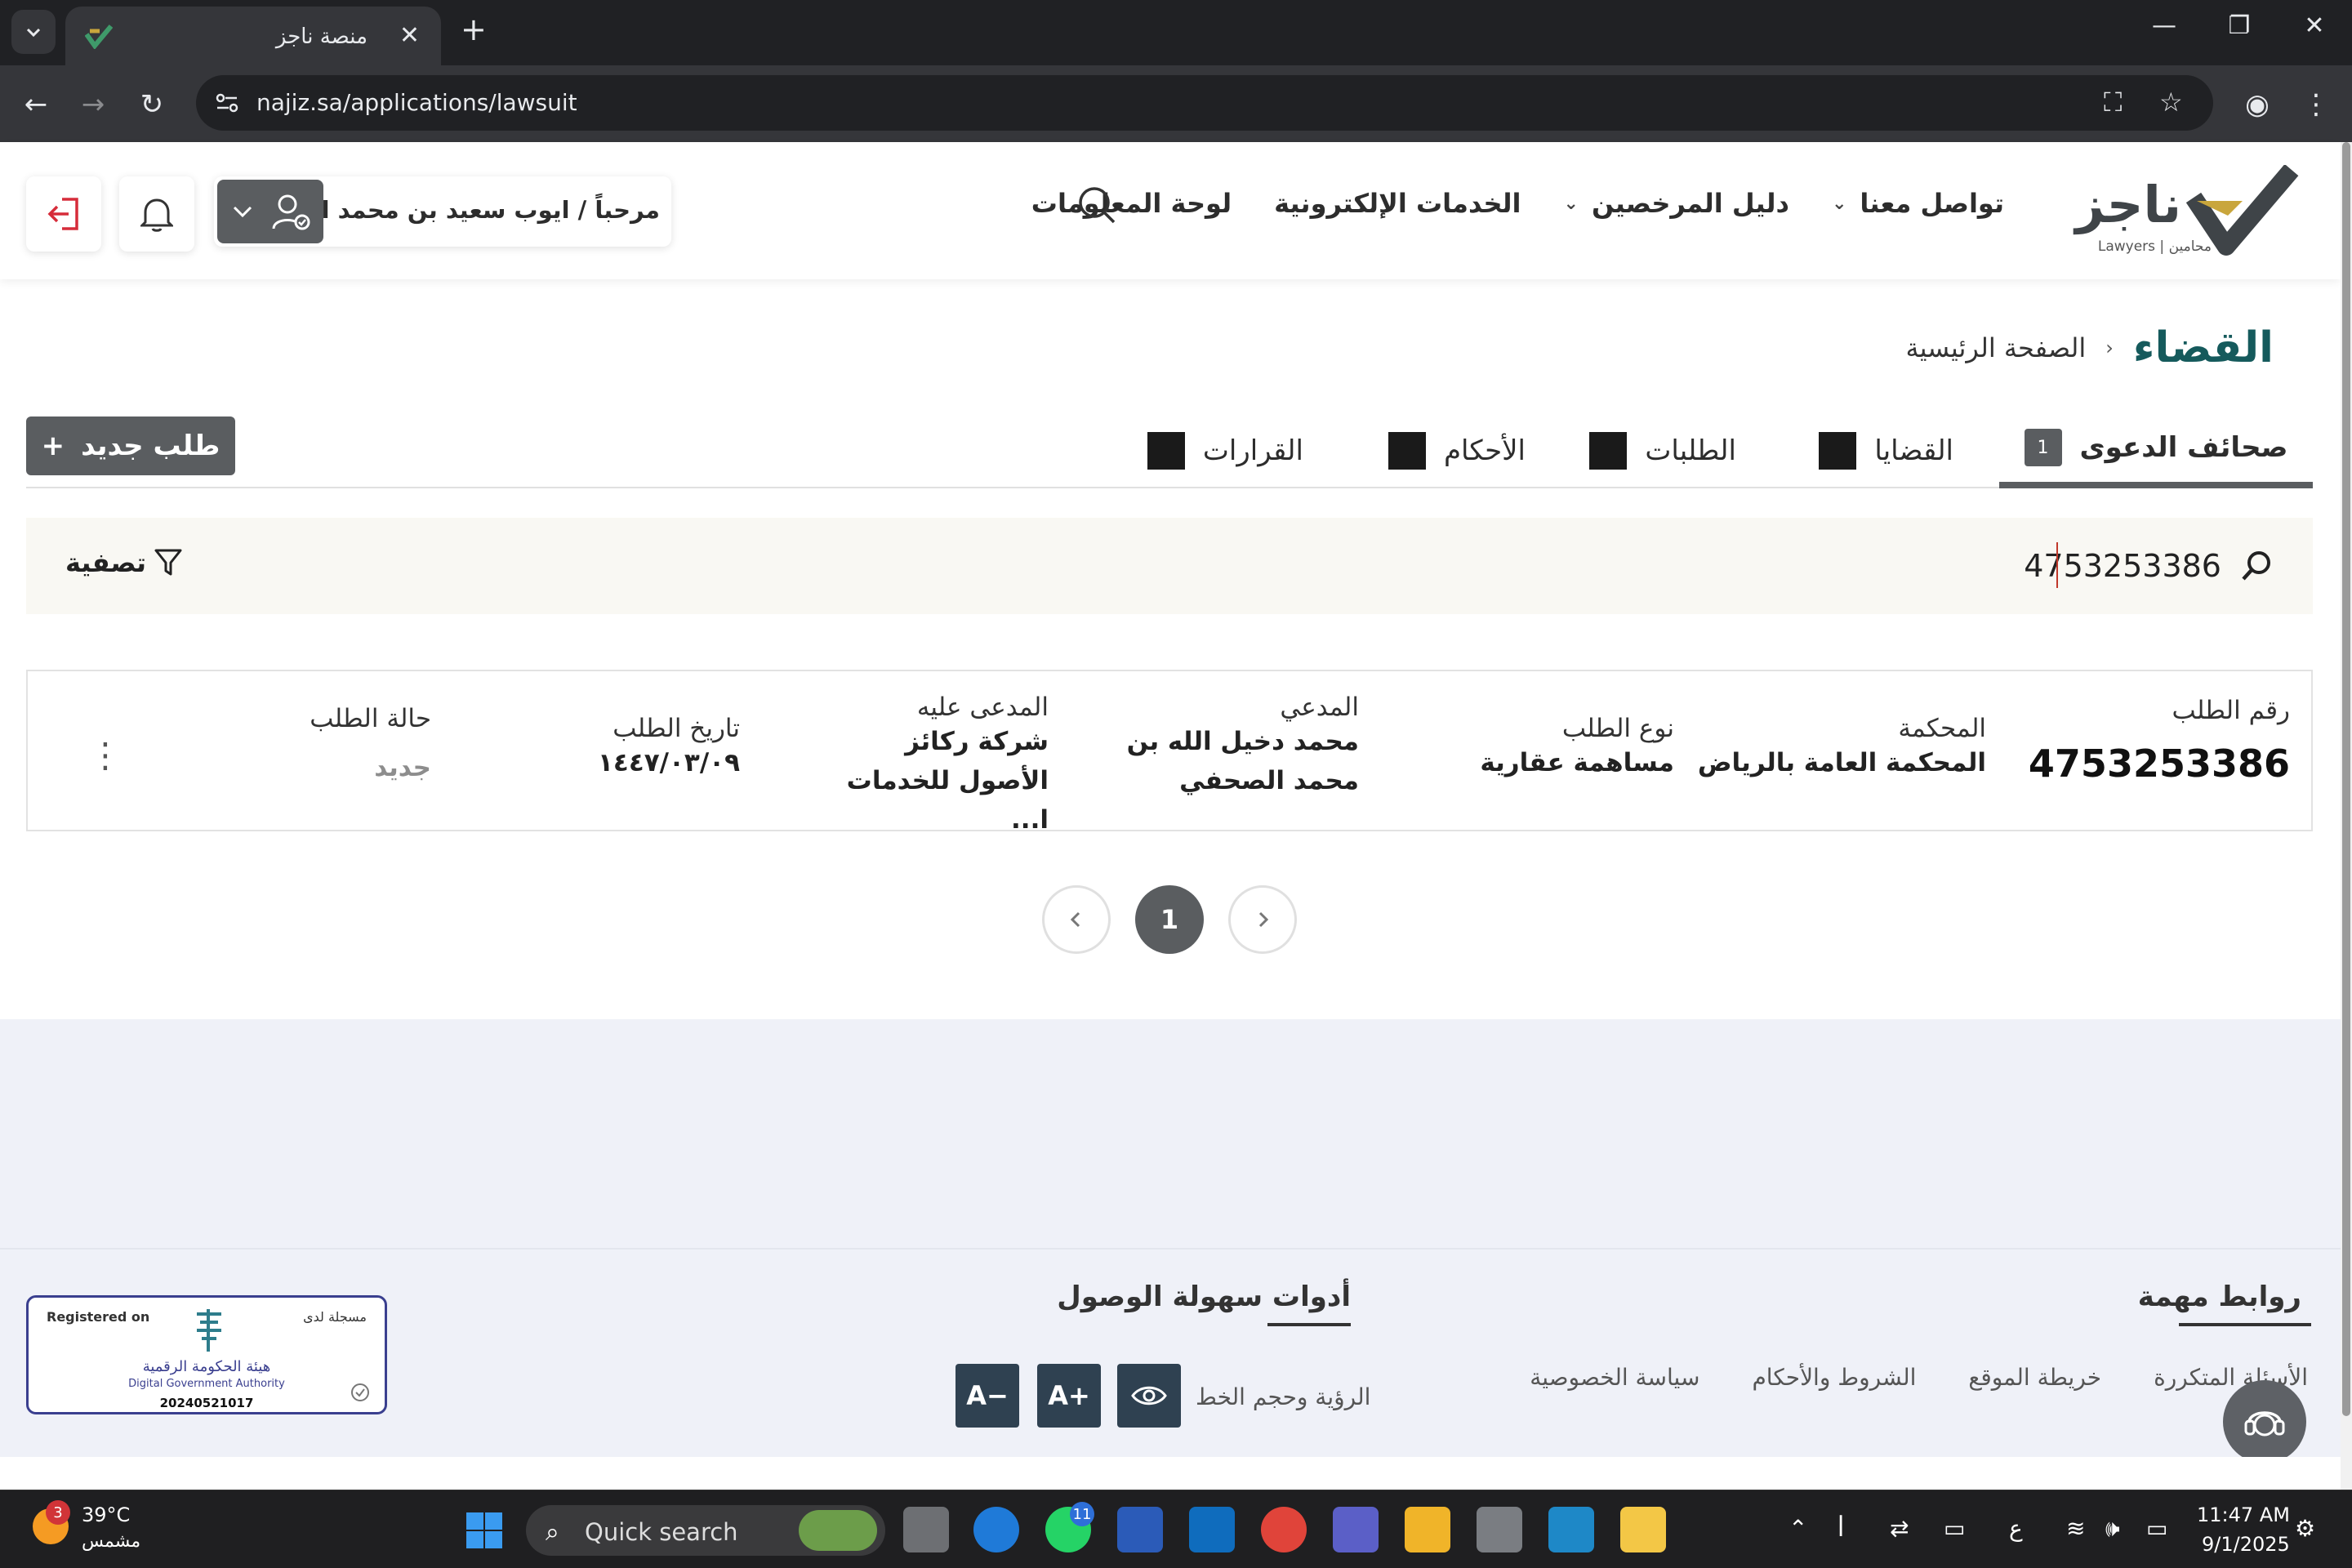 The width and height of the screenshot is (2352, 1568). I want to click on file-explorer-icon, so click(1427, 1529).